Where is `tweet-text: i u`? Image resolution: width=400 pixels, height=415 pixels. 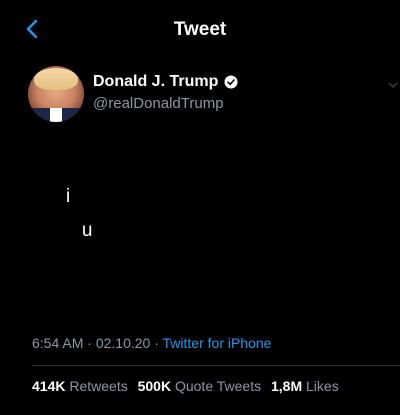 tweet-text: i u is located at coordinates (79, 213).